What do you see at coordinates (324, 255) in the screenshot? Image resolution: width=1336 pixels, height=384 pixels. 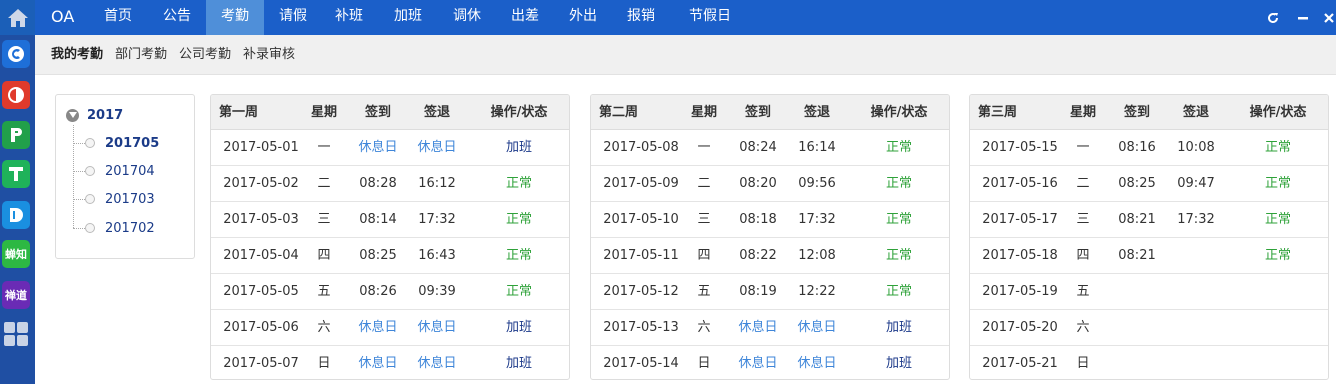 I see `weekday-cell: 四` at bounding box center [324, 255].